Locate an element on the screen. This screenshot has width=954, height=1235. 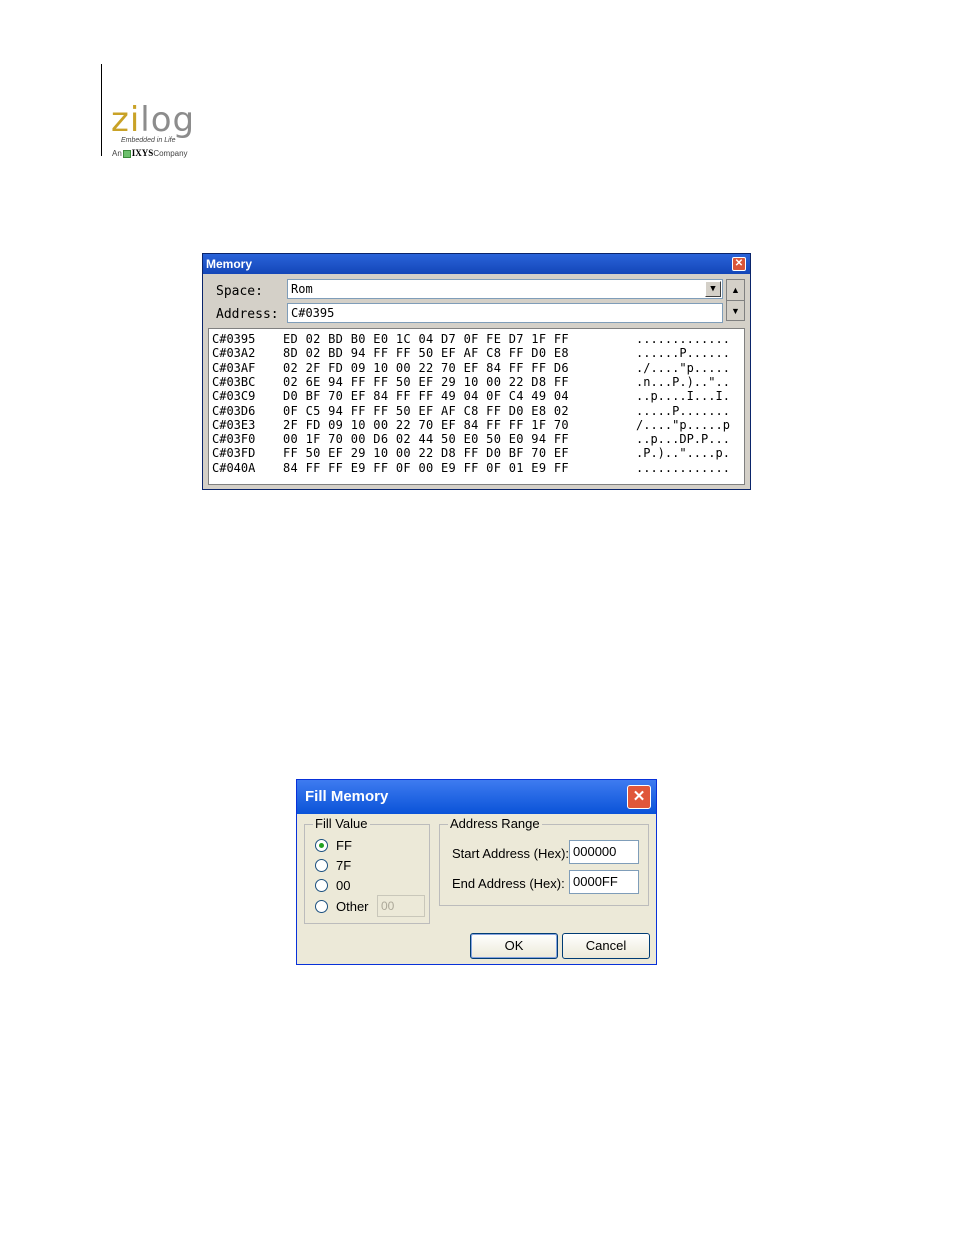
radio-selected-icon is located at coordinates (321, 846).